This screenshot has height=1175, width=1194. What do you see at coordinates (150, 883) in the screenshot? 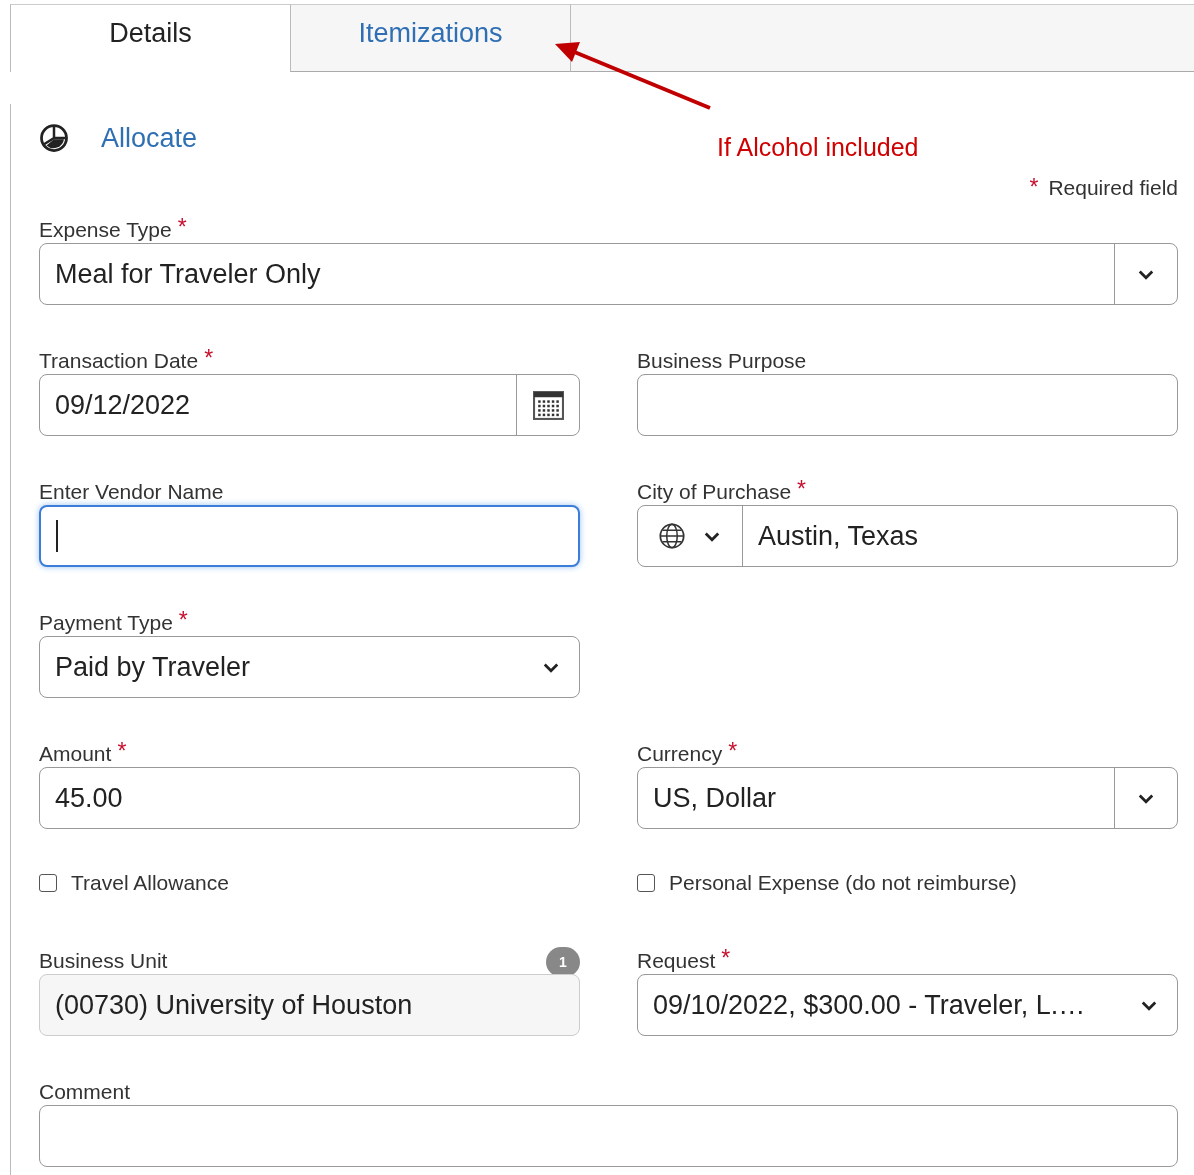
I see `checkbox-label: Travel Allowance` at bounding box center [150, 883].